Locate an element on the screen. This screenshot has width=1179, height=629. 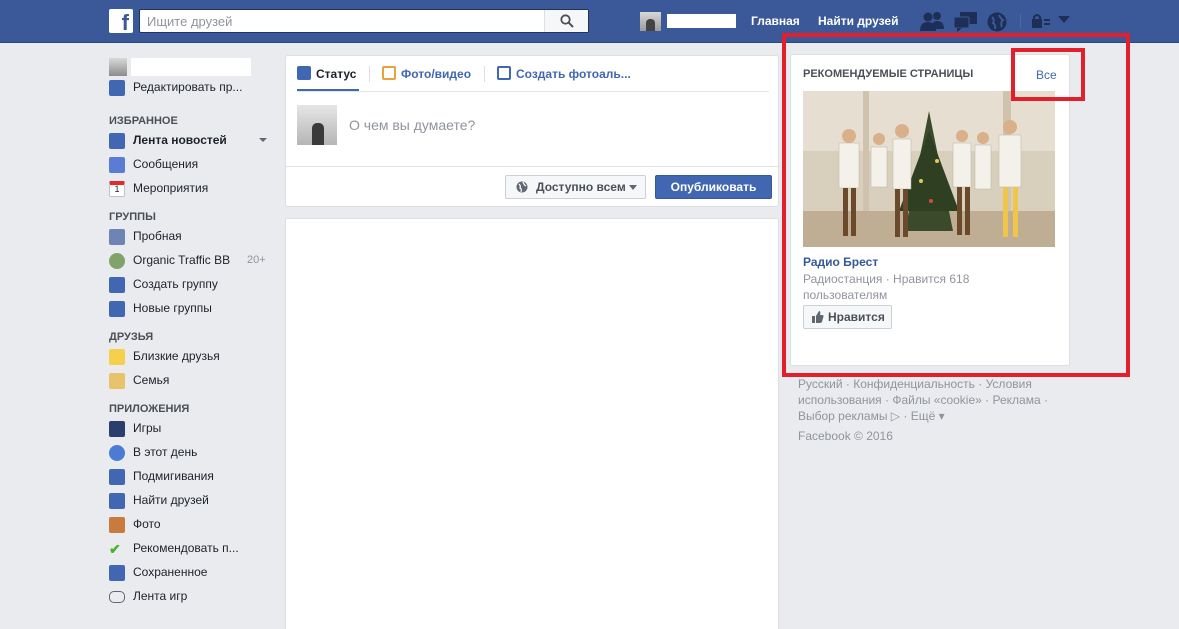
sidebar-item-messages: Сообщения is located at coordinates (191, 167).